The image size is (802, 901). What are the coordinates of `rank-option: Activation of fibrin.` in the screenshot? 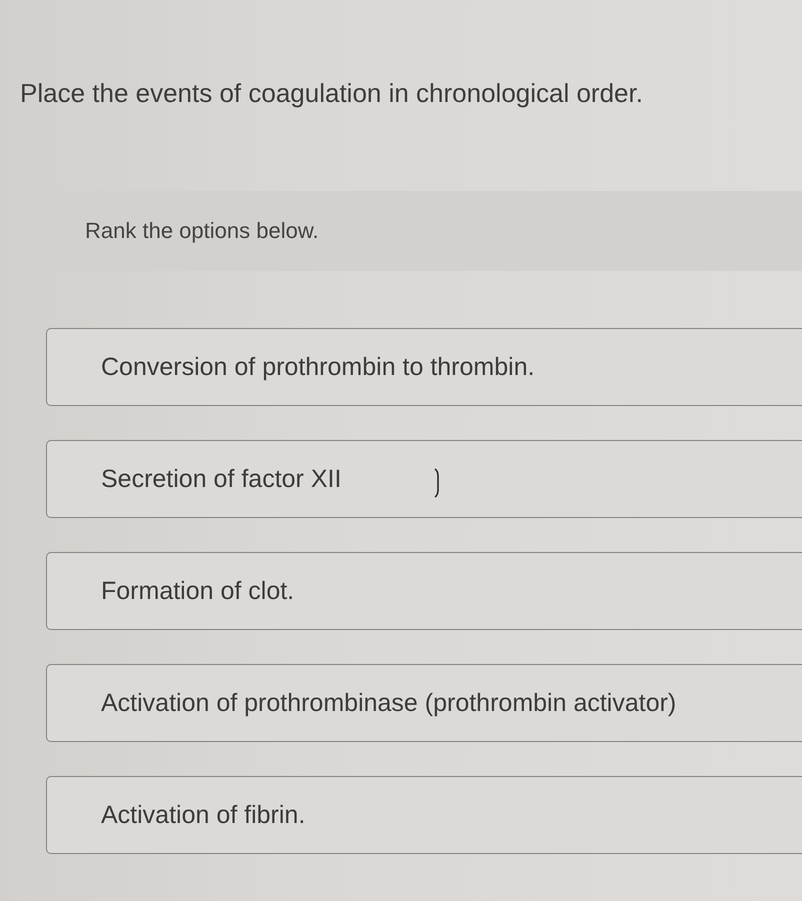 It's located at (424, 815).